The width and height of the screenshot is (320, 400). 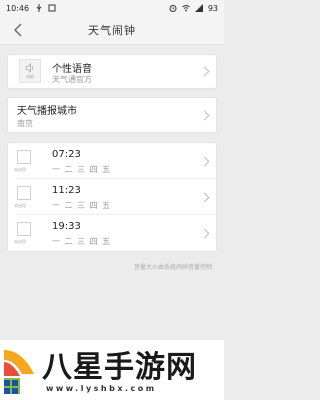 What do you see at coordinates (112, 161) in the screenshot?
I see `alarm-row: 未启用 07:23 一 二 三 四 五` at bounding box center [112, 161].